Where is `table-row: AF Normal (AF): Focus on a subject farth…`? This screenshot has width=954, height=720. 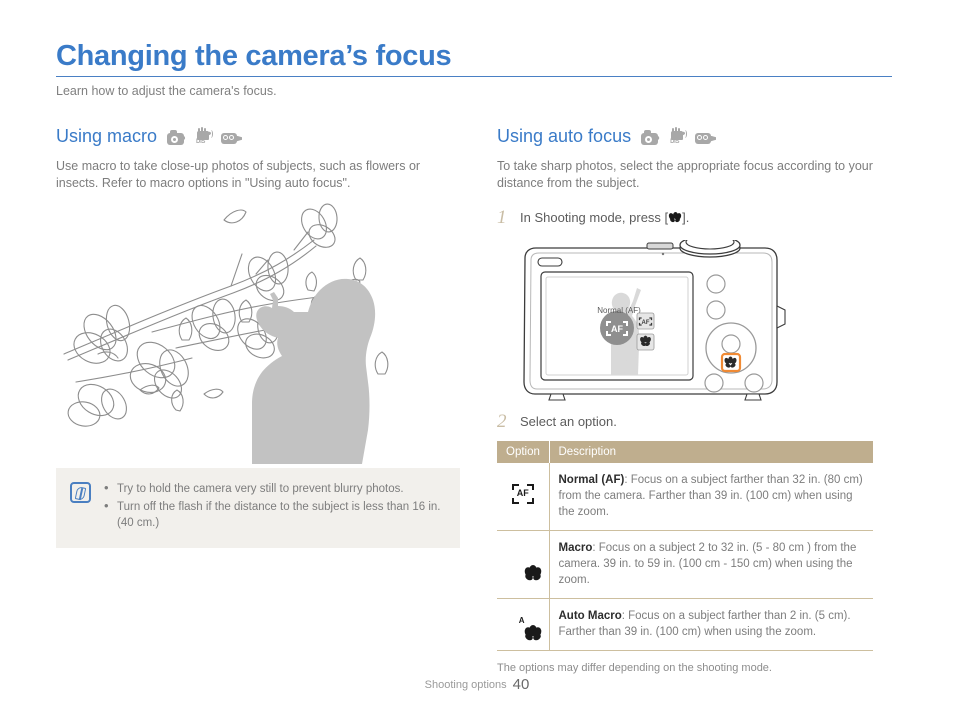
table-row: AF Normal (AF): Focus on a subject farth… is located at coordinates (685, 497).